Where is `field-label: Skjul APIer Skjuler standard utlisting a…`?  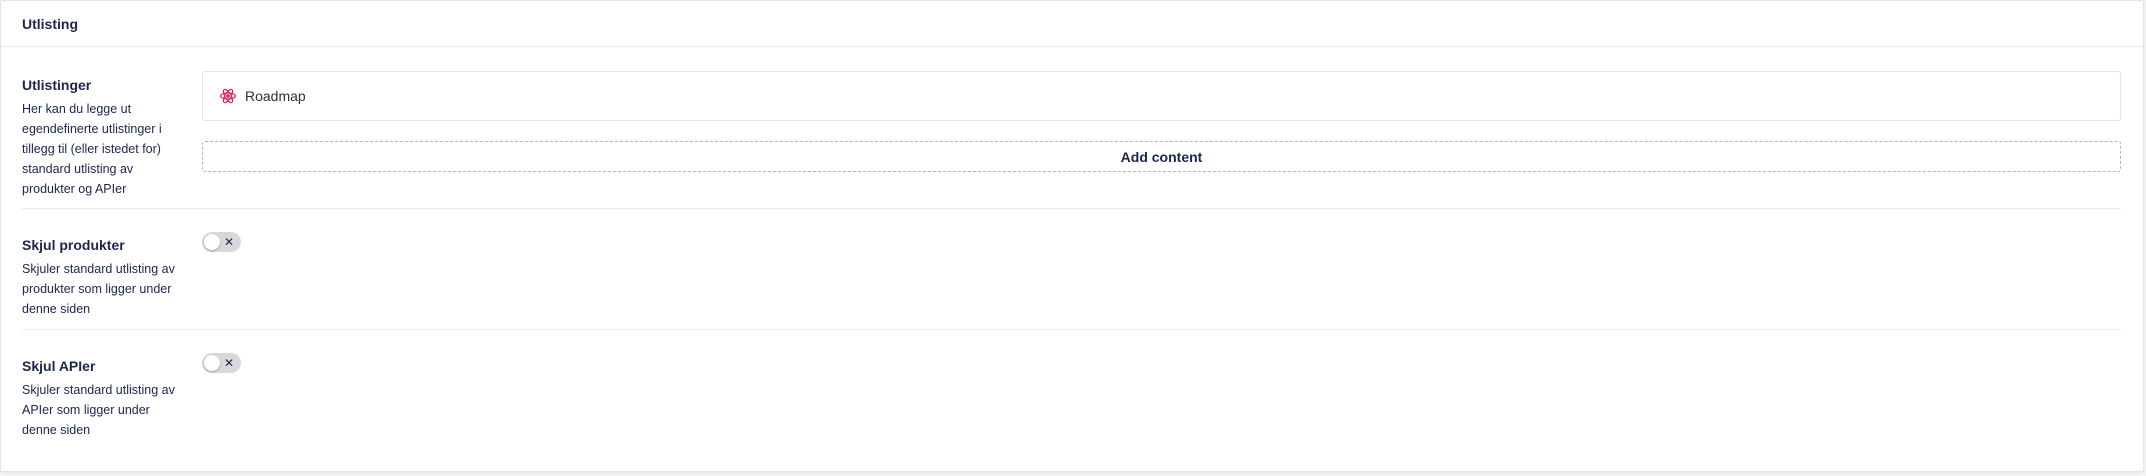 field-label: Skjul APIer Skjuler standard utlisting a… is located at coordinates (112, 398).